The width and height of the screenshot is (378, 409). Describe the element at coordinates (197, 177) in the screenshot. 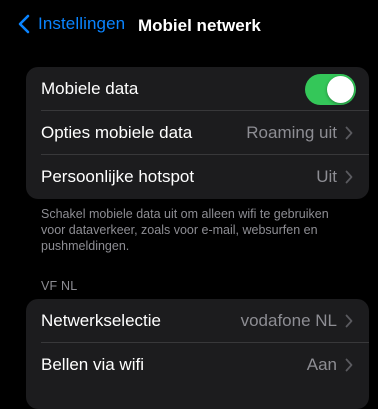

I see `personal-hotspot-row: Persoonlijke hotspot Uit` at that location.